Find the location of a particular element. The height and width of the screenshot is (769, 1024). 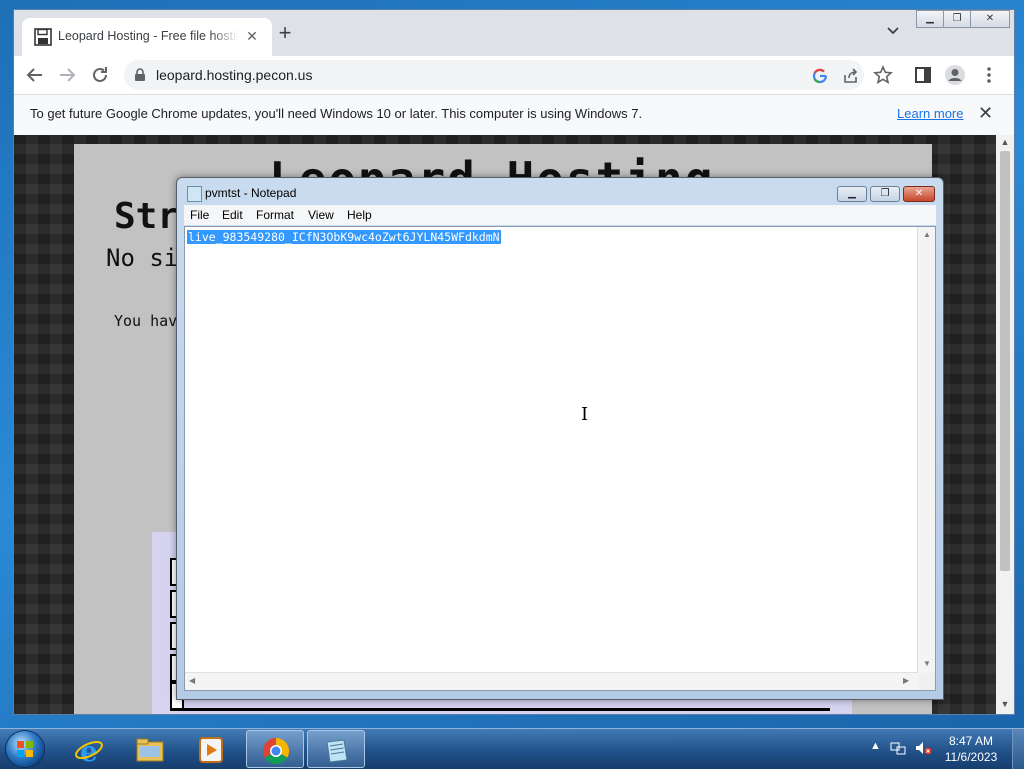

windows-logo-icon is located at coordinates (25, 749).